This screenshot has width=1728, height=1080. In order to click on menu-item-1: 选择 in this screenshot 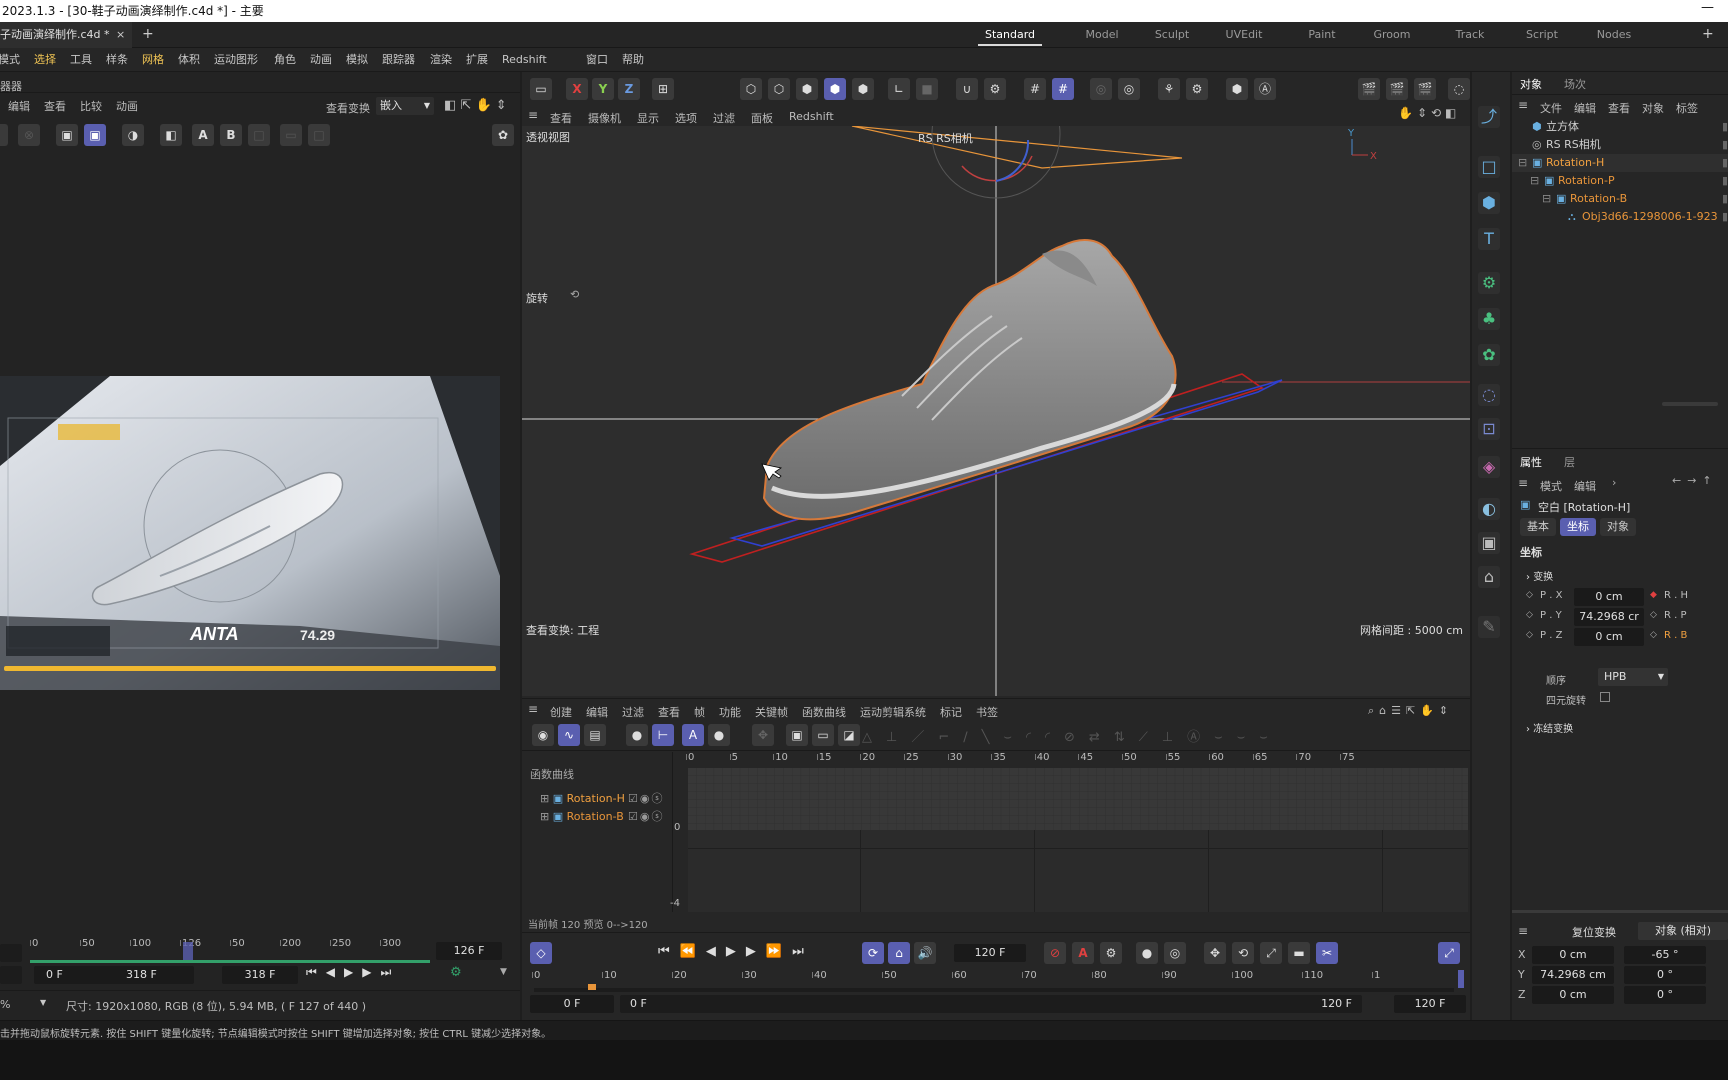, I will do `click(45, 60)`.